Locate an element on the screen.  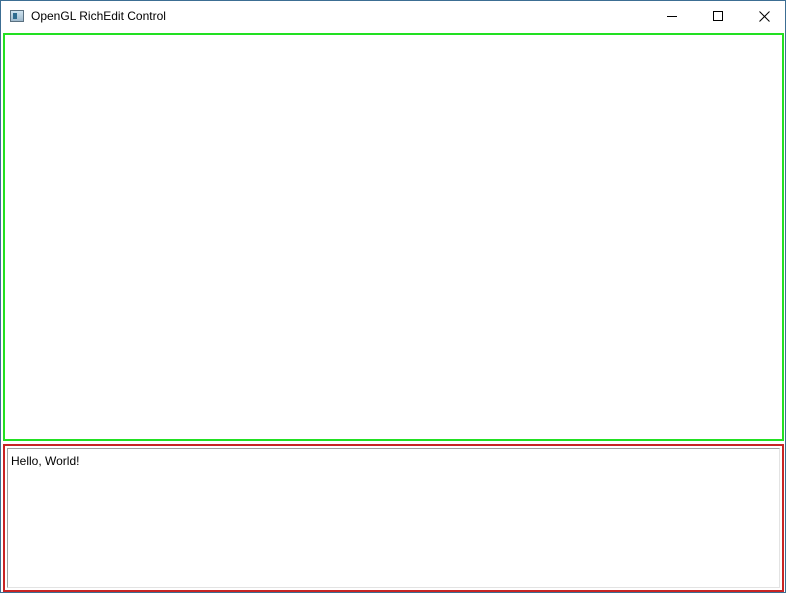
window-title: OpenGL RichEdit Control is located at coordinates (98, 16).